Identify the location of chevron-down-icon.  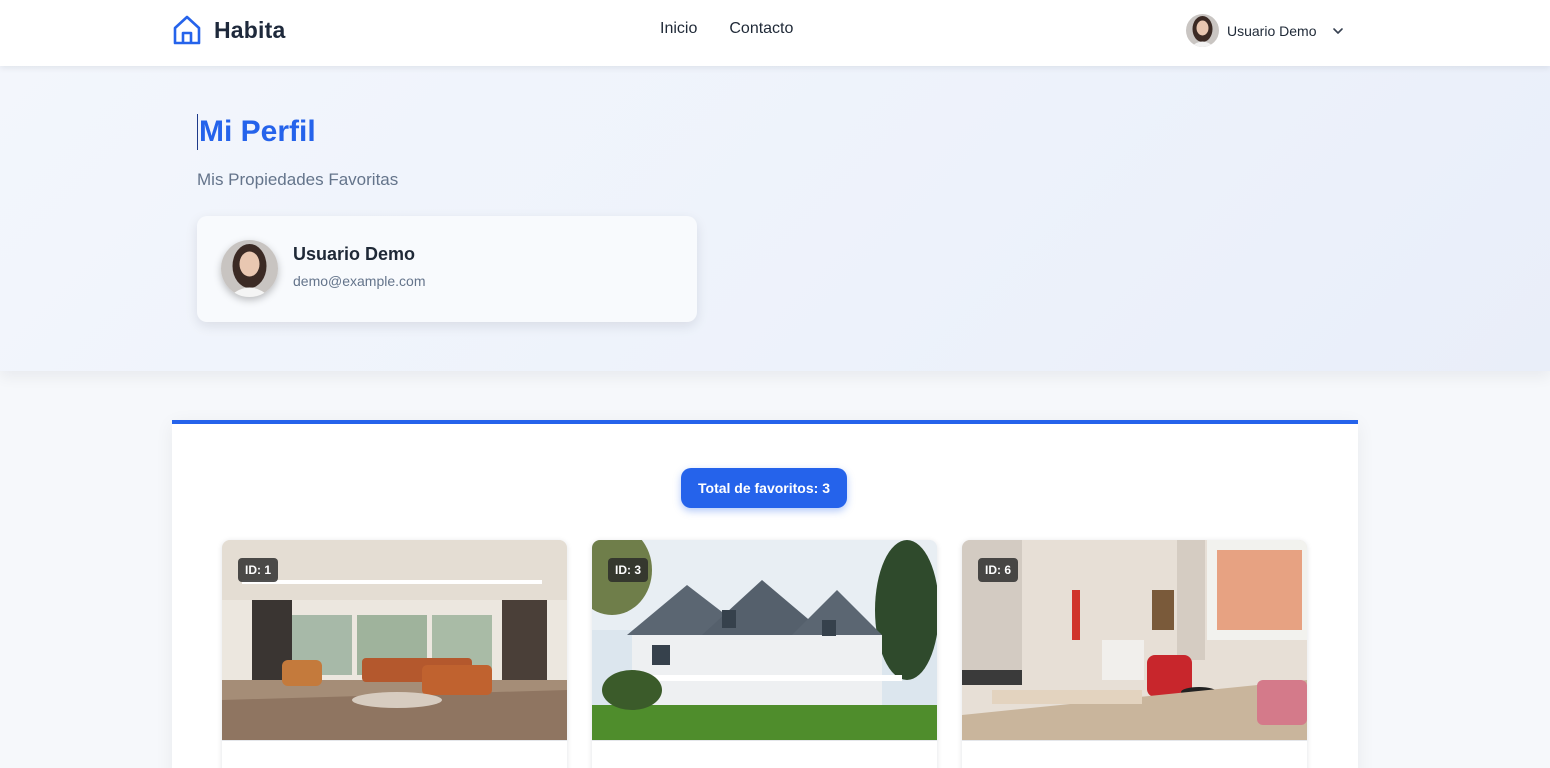
(1338, 30).